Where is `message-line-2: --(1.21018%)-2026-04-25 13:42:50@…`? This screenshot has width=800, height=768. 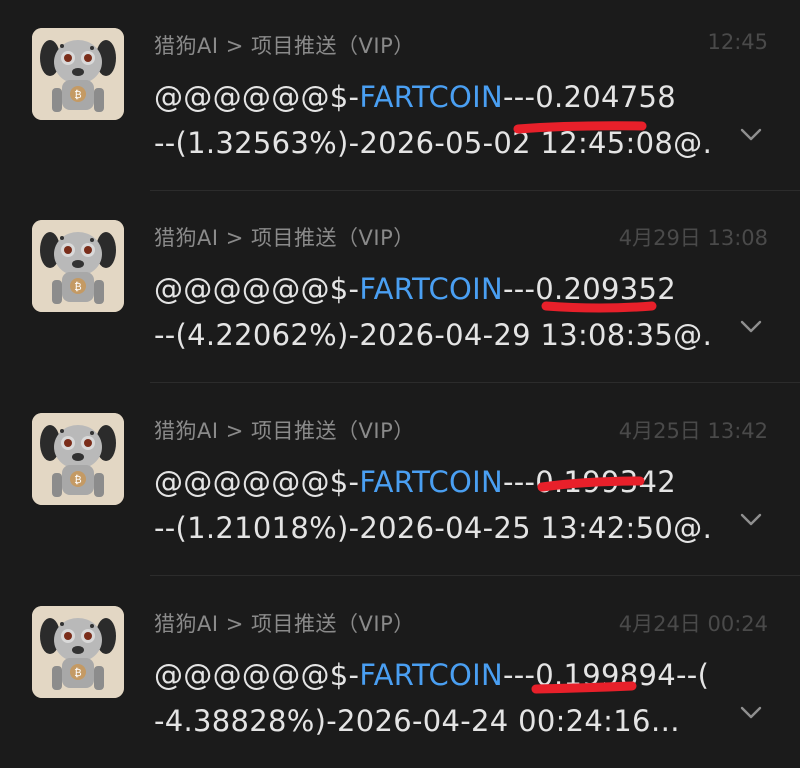
message-line-2: --(1.21018%)-2026-04-25 13:42:50@… is located at coordinates (434, 528).